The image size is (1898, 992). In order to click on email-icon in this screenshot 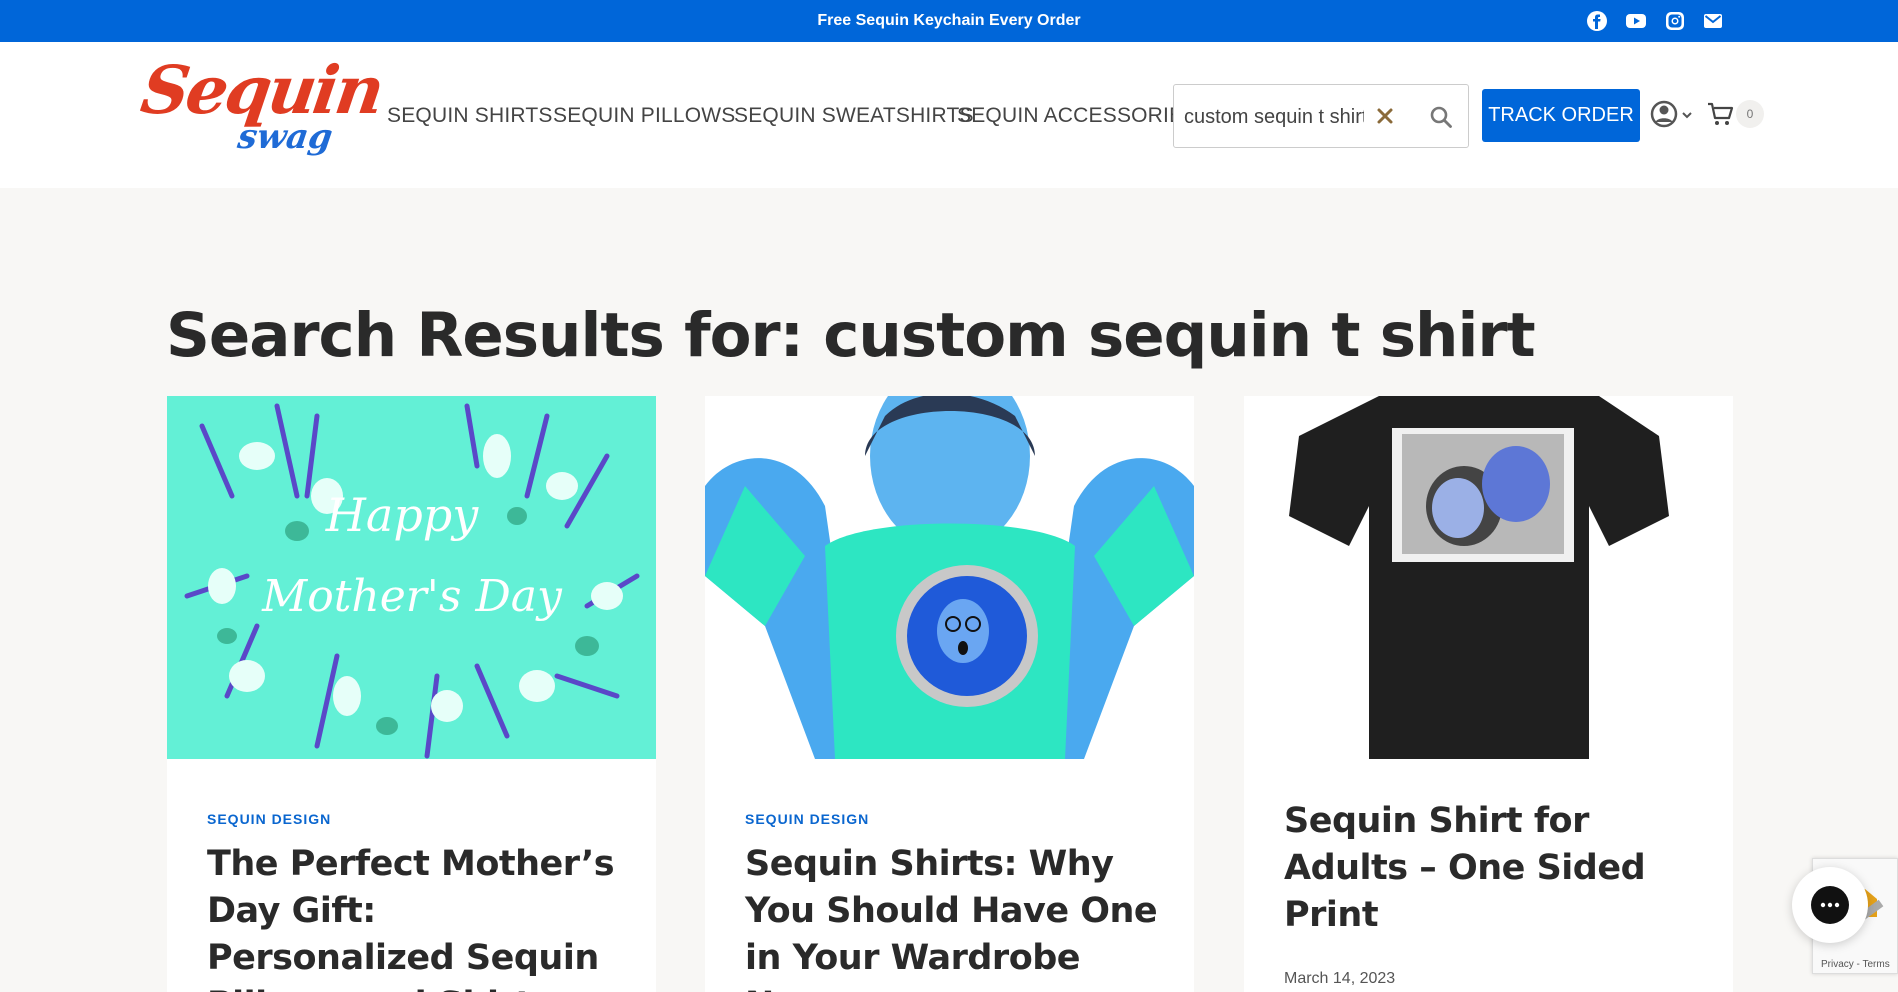, I will do `click(1713, 21)`.